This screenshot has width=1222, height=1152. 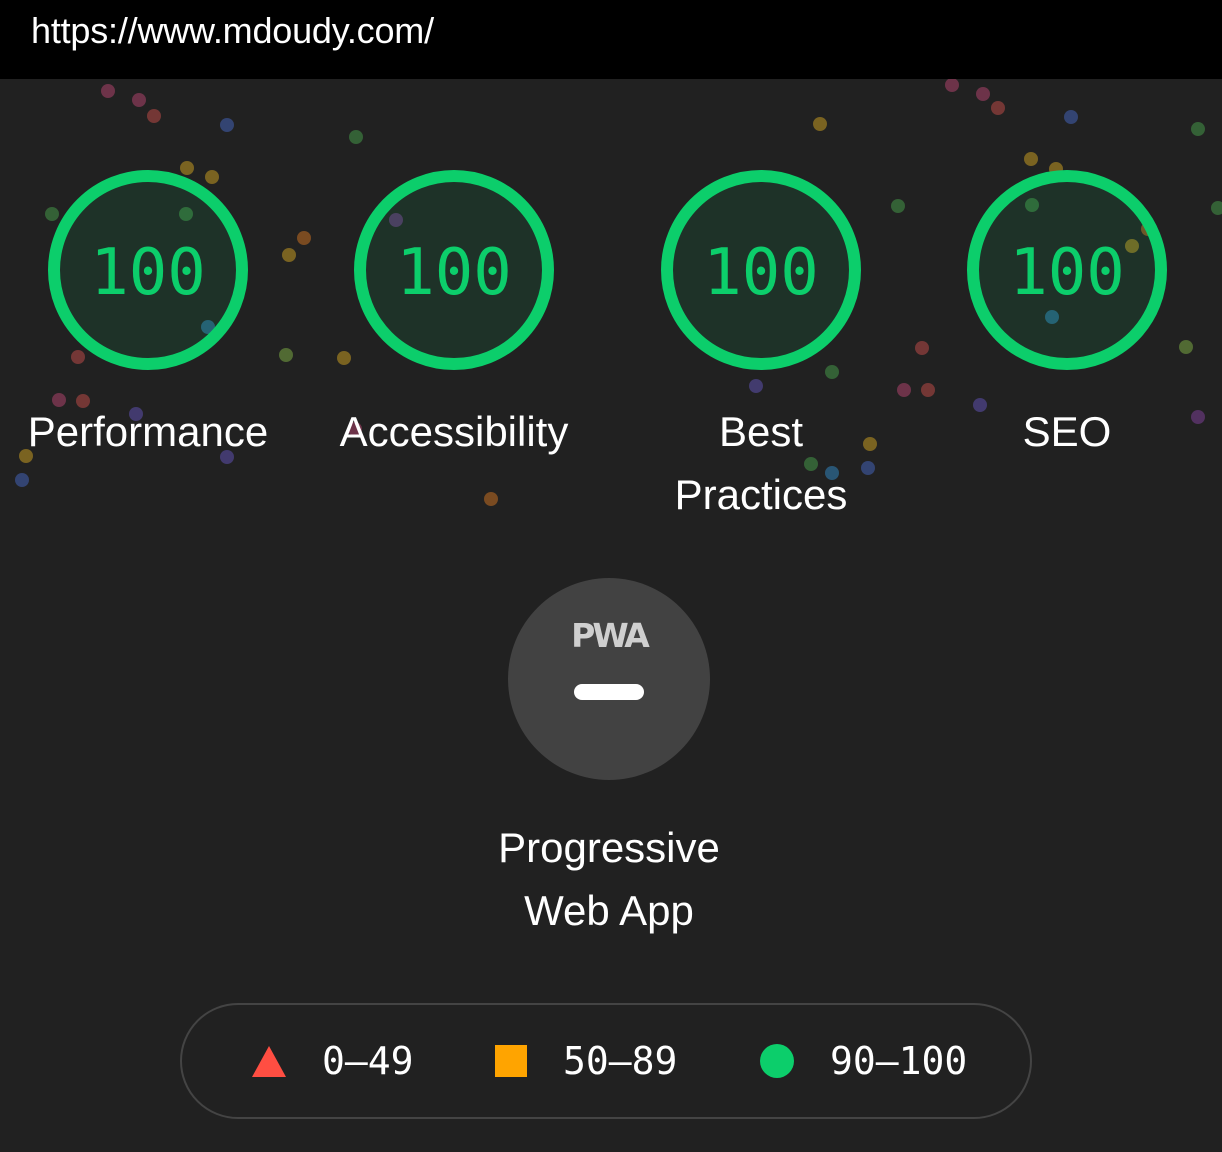 I want to click on gauge-ring-accessibility: 100, so click(x=454, y=270).